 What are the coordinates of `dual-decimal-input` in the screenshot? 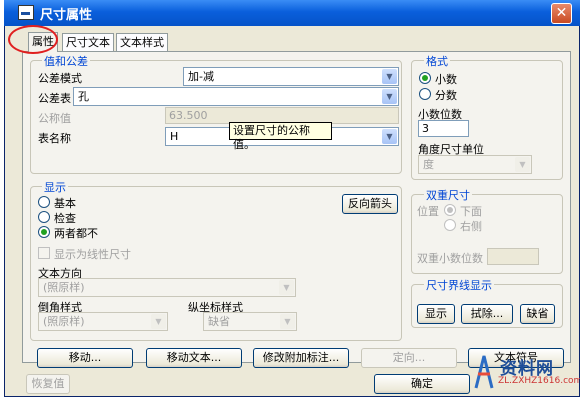 It's located at (513, 256).